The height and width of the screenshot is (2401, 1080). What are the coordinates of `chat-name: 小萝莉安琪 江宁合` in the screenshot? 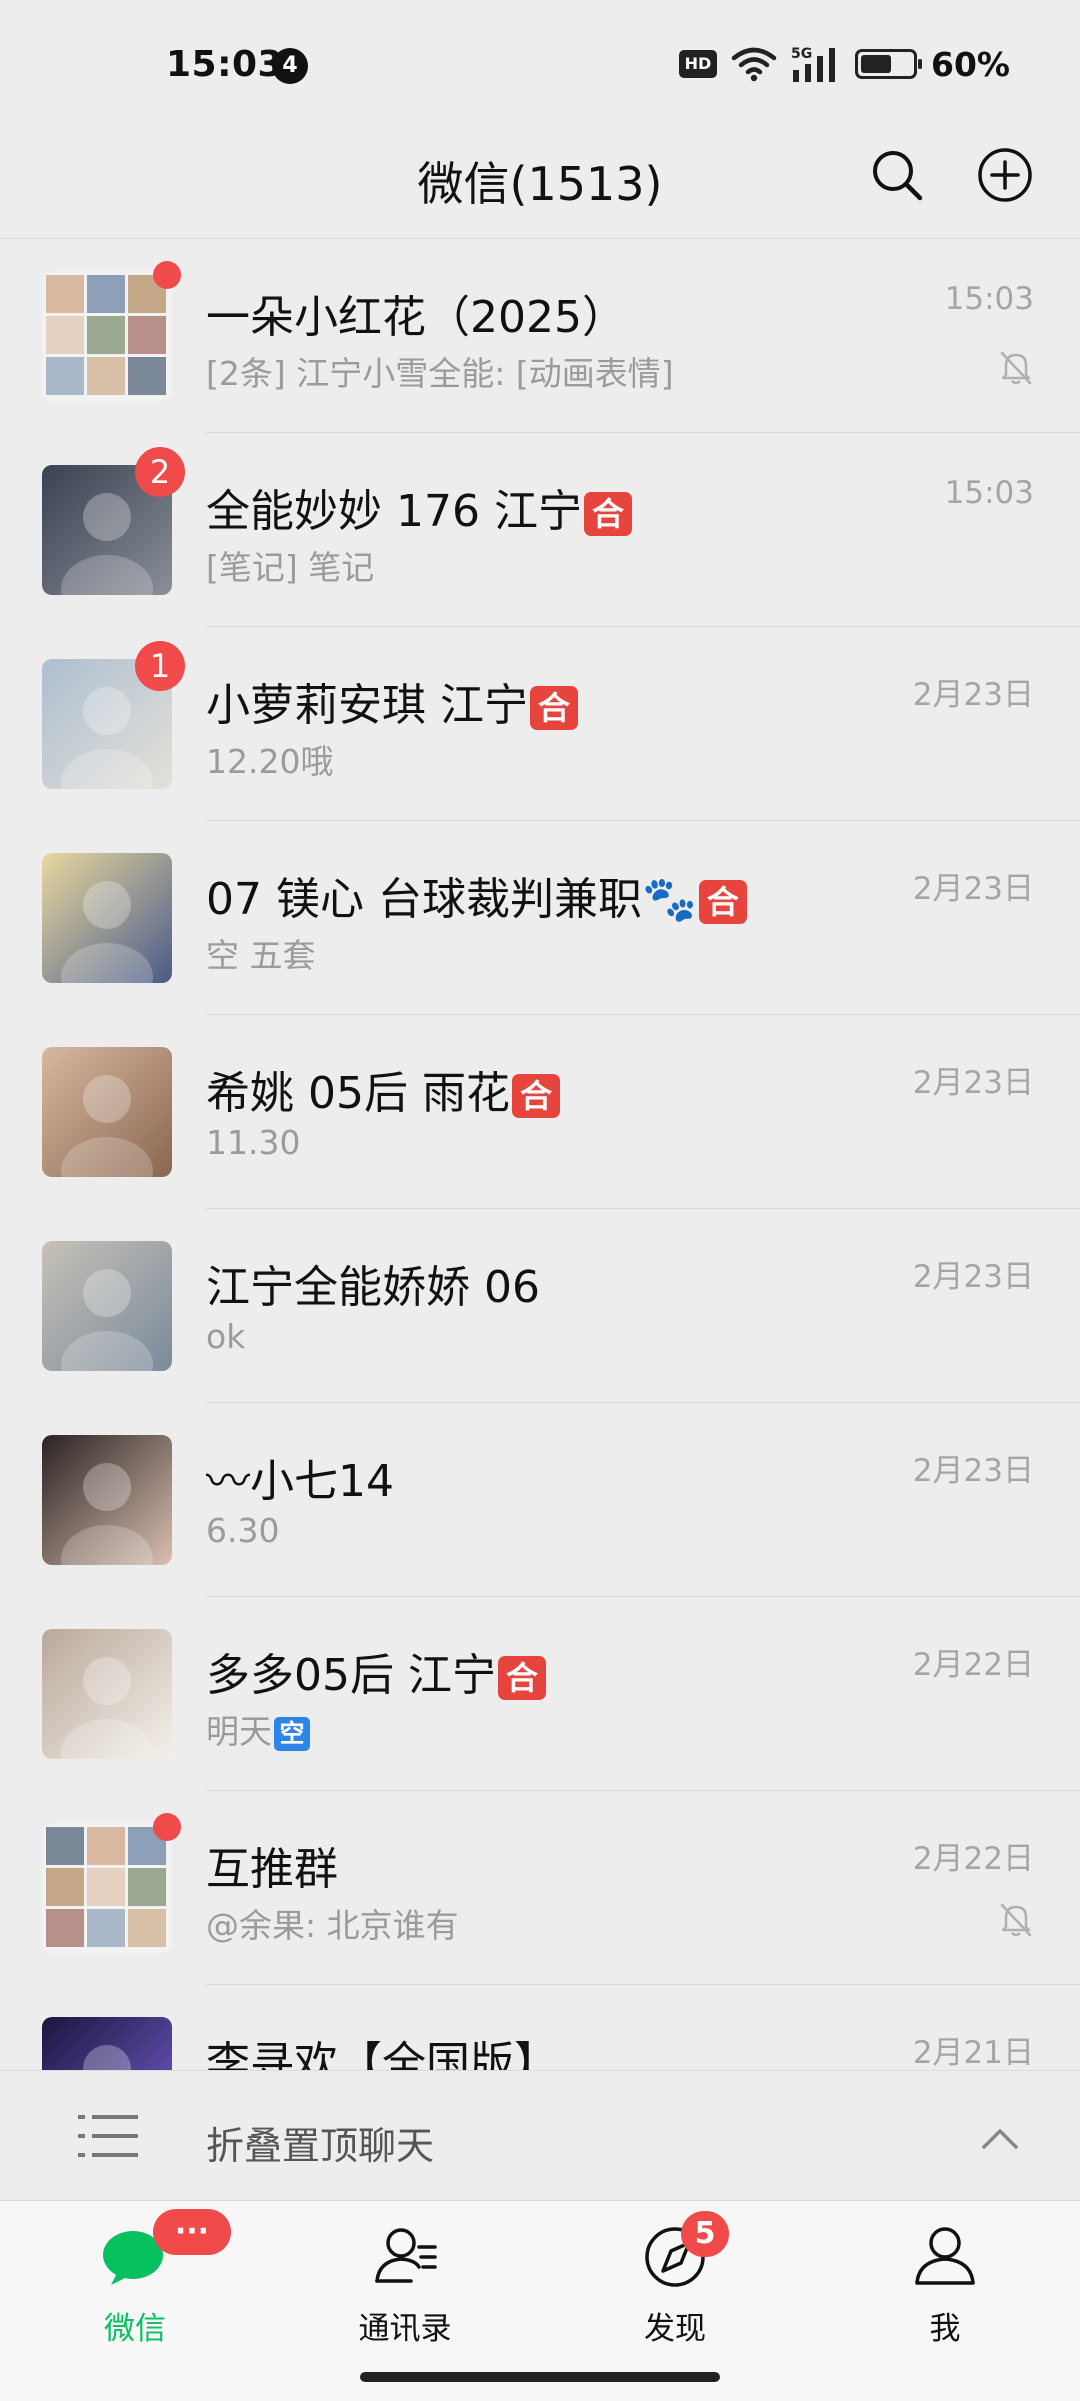 It's located at (392, 701).